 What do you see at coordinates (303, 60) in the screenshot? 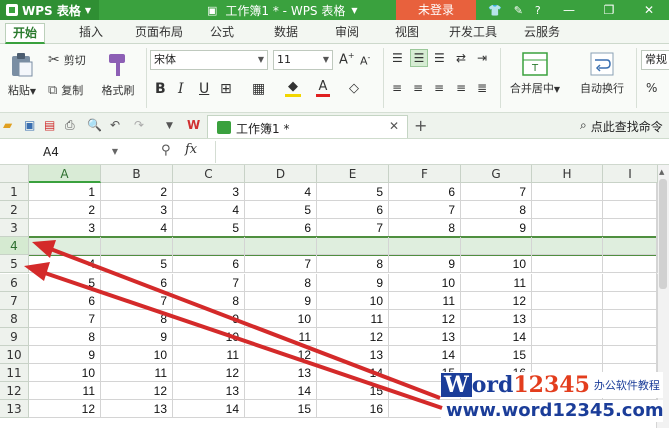
I see `font-size-select: 11 ▼` at bounding box center [303, 60].